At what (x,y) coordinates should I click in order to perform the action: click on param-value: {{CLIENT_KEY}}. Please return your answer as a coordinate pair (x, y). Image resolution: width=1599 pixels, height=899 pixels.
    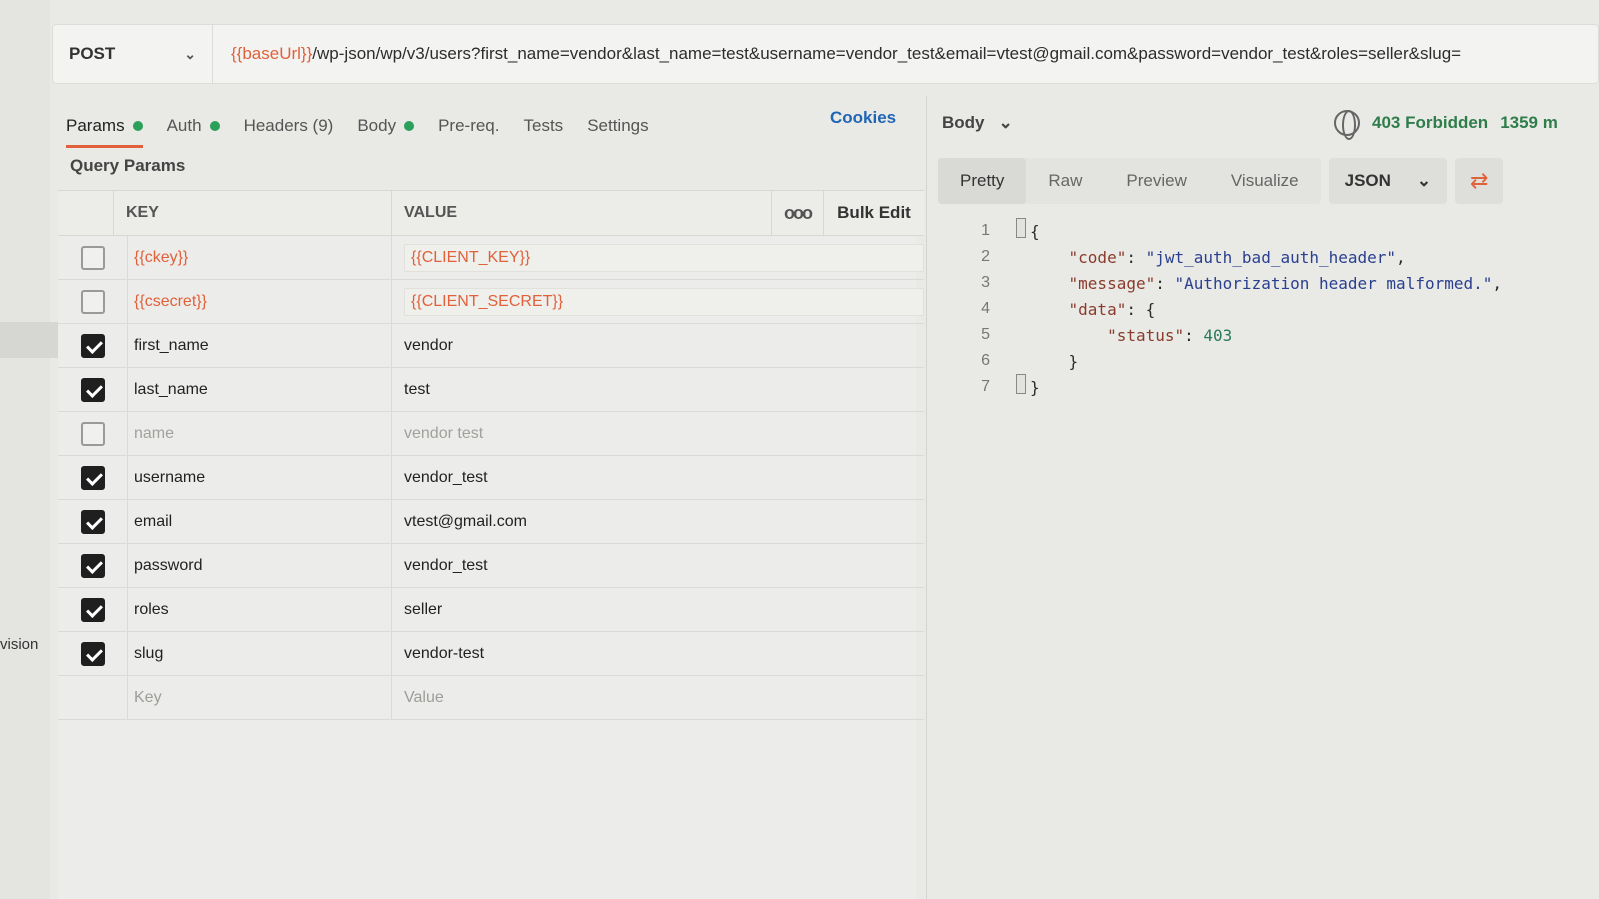
    Looking at the image, I should click on (658, 257).